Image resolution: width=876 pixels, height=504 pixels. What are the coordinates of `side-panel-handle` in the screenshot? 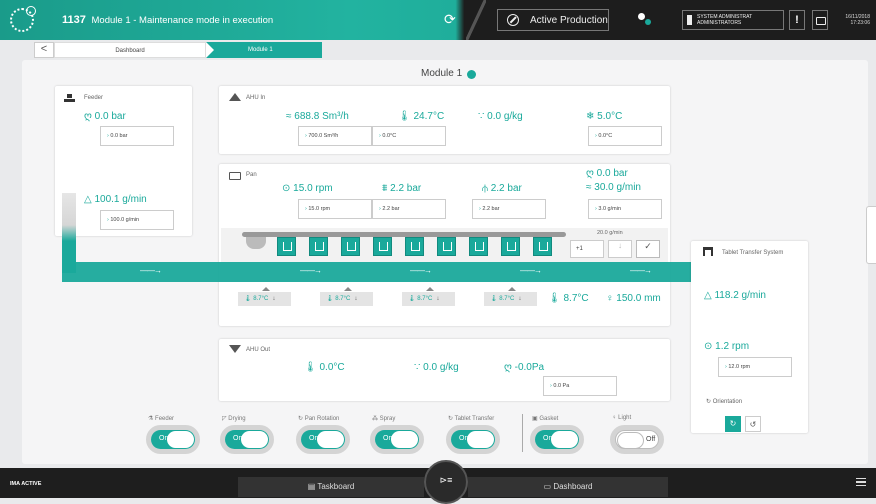 It's located at (871, 235).